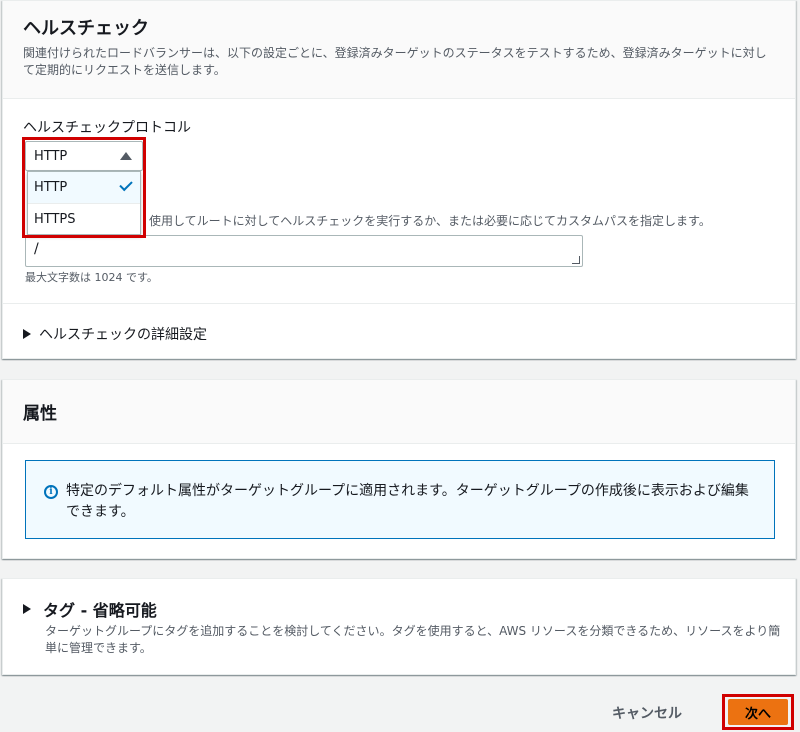  Describe the element at coordinates (51, 187) in the screenshot. I see `option-label: HTTP` at that location.